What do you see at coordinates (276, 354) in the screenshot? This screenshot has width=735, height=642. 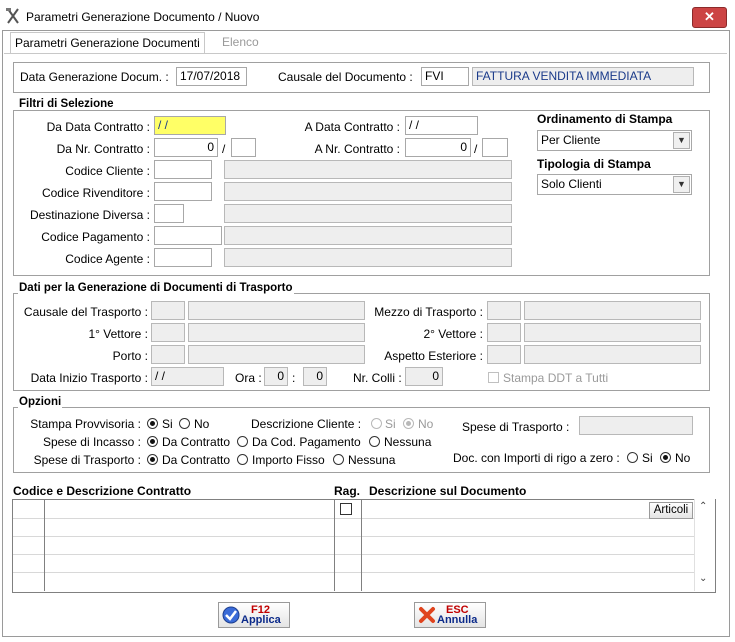 I see `porto-desc` at bounding box center [276, 354].